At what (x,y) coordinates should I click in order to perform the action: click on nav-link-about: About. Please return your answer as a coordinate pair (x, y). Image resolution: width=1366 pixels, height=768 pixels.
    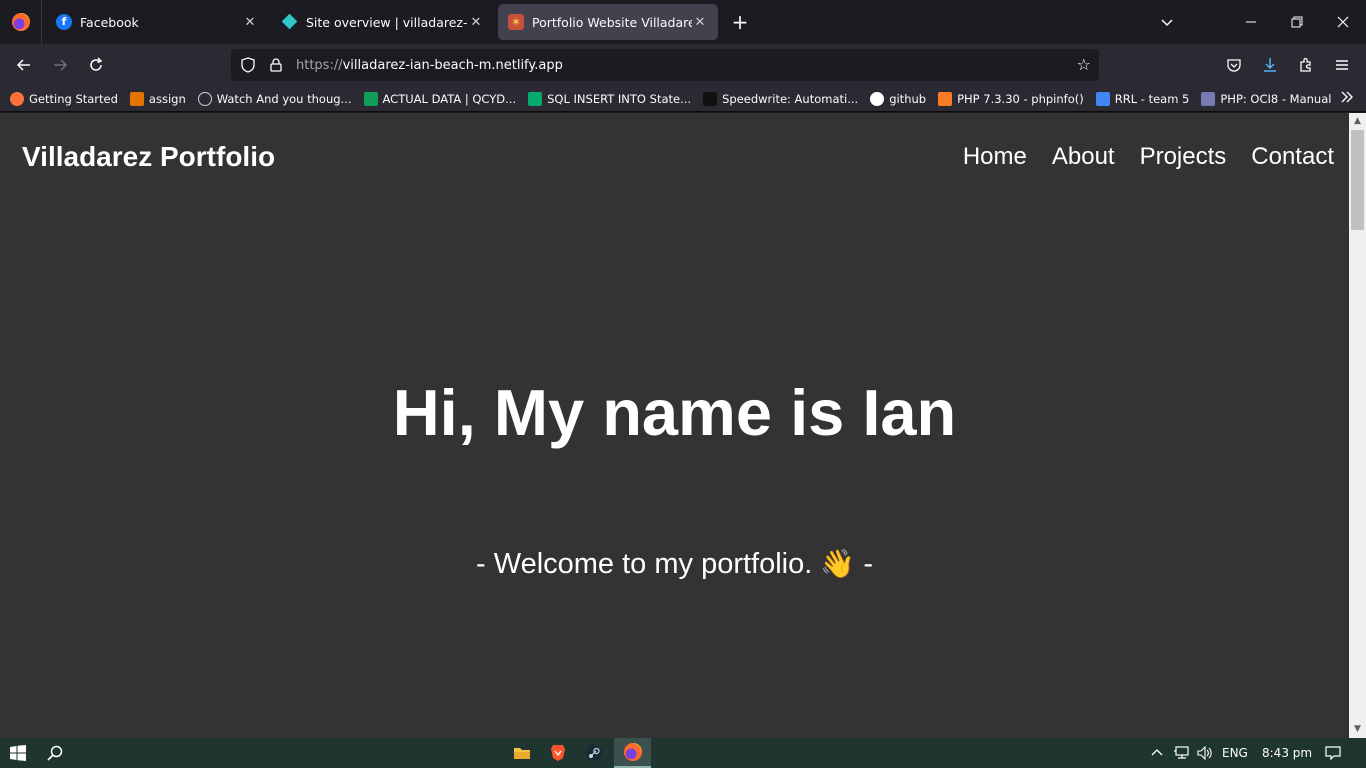
    Looking at the image, I should click on (1083, 157).